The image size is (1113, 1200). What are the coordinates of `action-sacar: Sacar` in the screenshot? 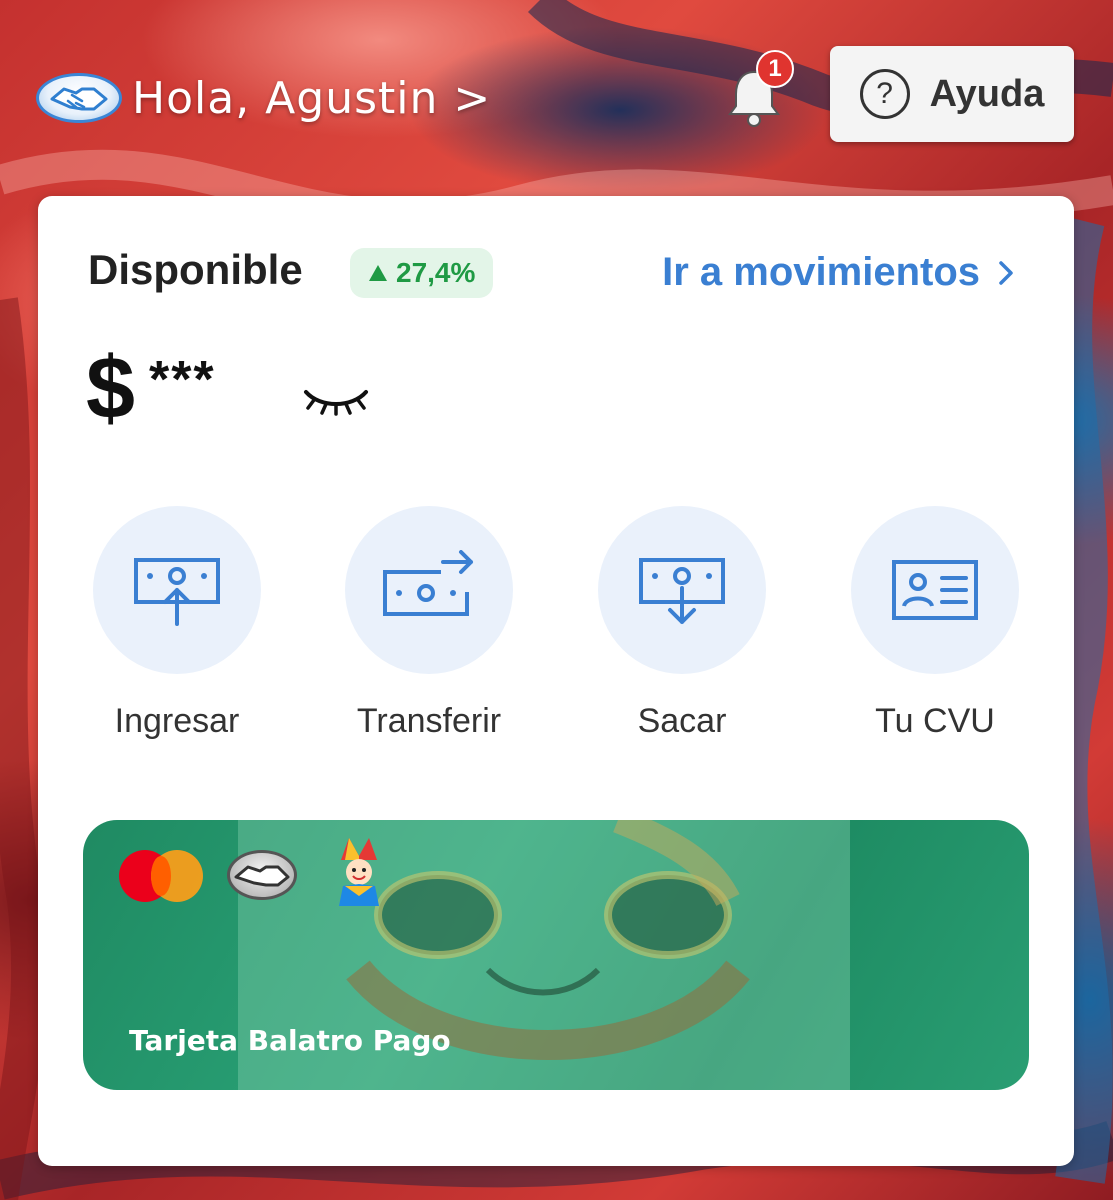 It's located at (682, 623).